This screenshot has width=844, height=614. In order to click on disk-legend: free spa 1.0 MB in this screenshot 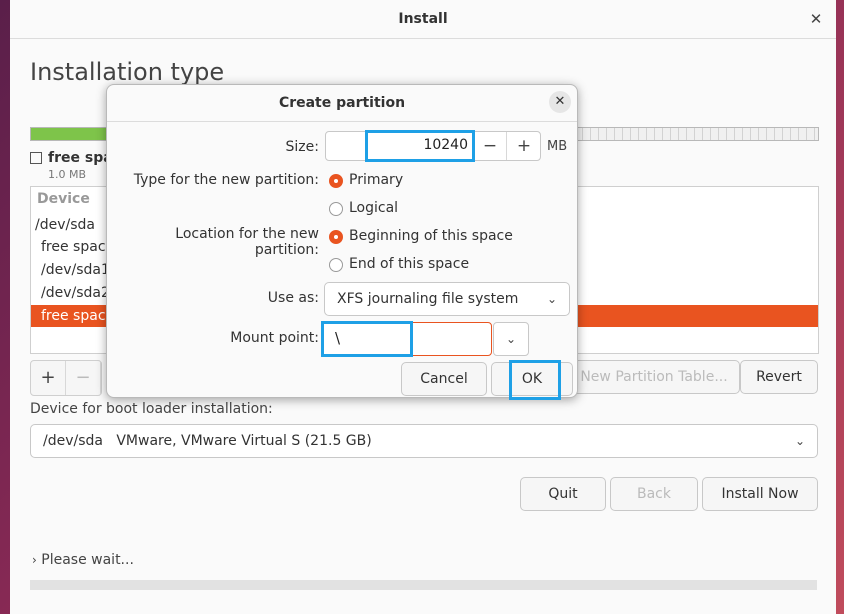, I will do `click(71, 165)`.